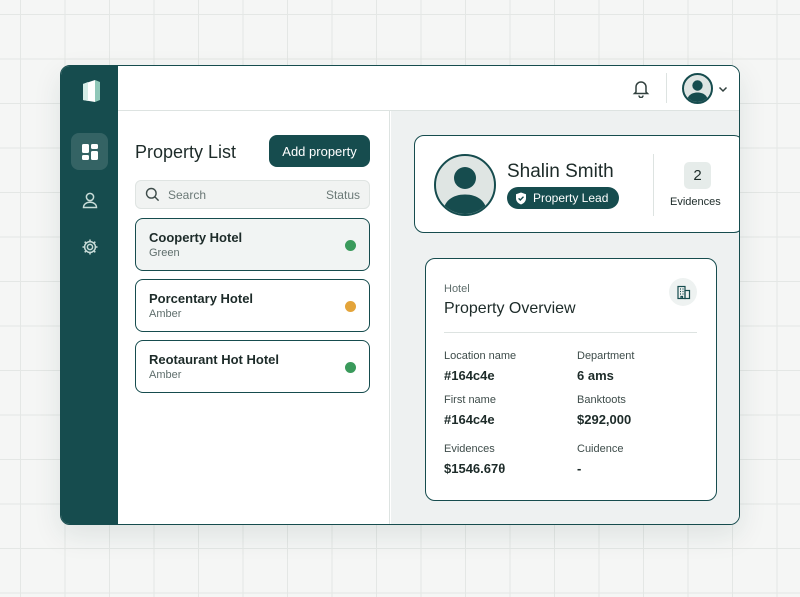 The width and height of the screenshot is (800, 597). What do you see at coordinates (186, 152) in the screenshot?
I see `property-list-title: Property List` at bounding box center [186, 152].